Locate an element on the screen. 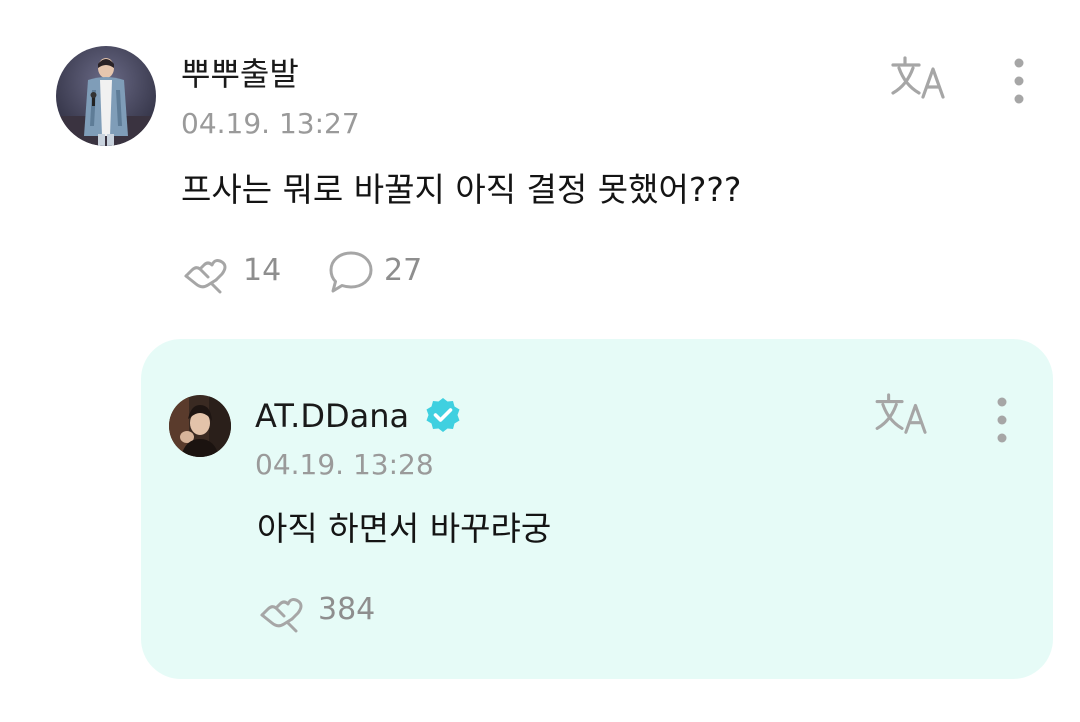 The height and width of the screenshot is (722, 1080). verified-badge is located at coordinates (443, 415).